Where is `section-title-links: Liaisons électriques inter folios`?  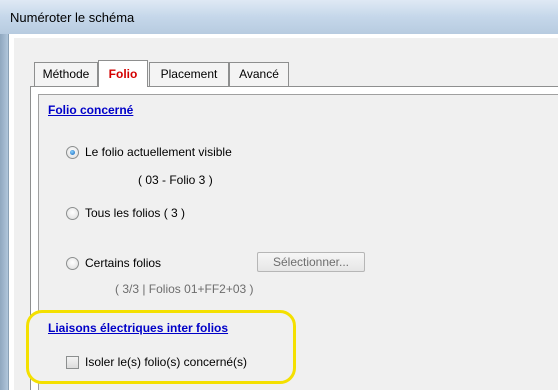 section-title-links: Liaisons électriques inter folios is located at coordinates (138, 328).